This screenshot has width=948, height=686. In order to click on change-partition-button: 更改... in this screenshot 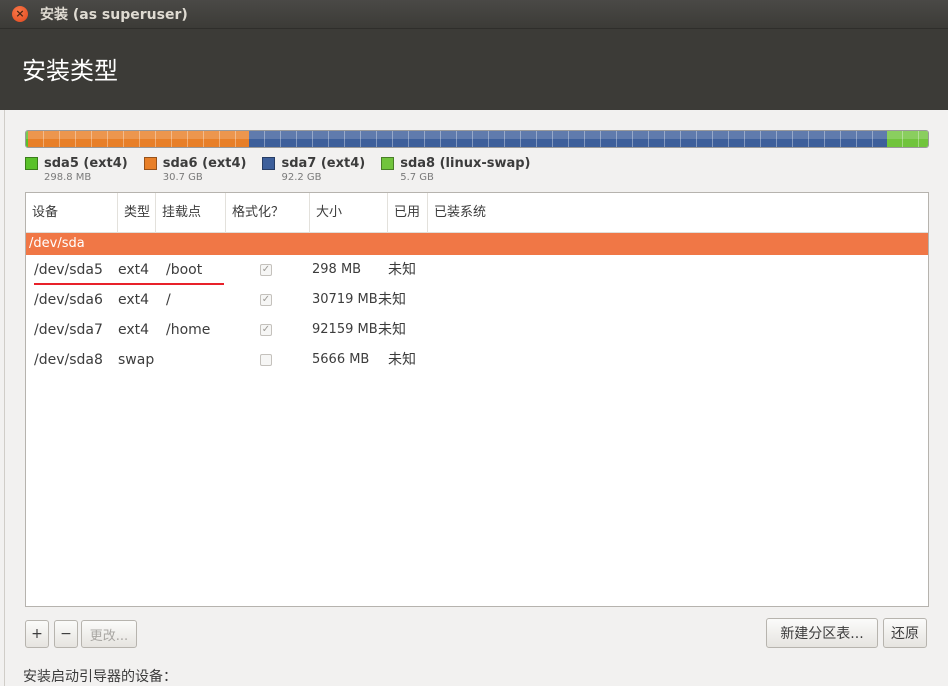, I will do `click(109, 634)`.